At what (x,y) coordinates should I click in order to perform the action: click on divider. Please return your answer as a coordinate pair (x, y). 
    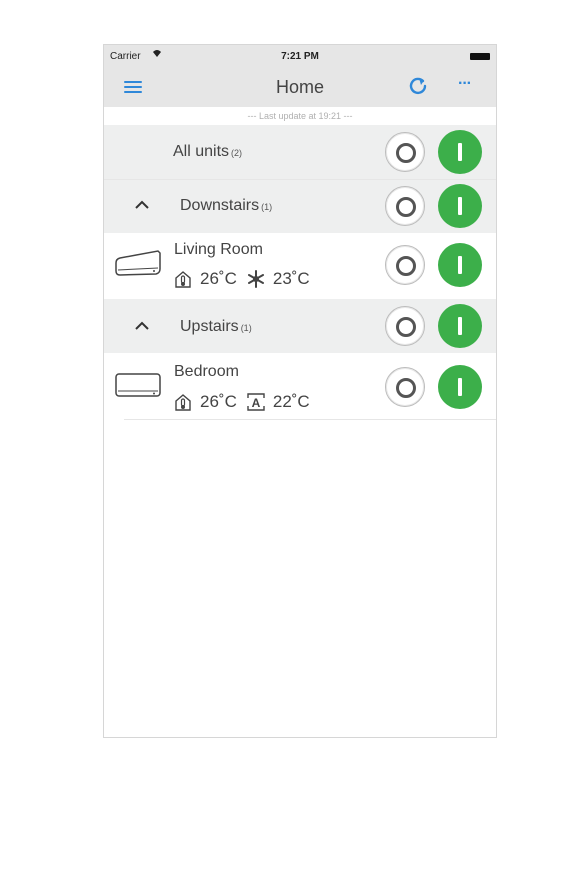
    Looking at the image, I should click on (310, 419).